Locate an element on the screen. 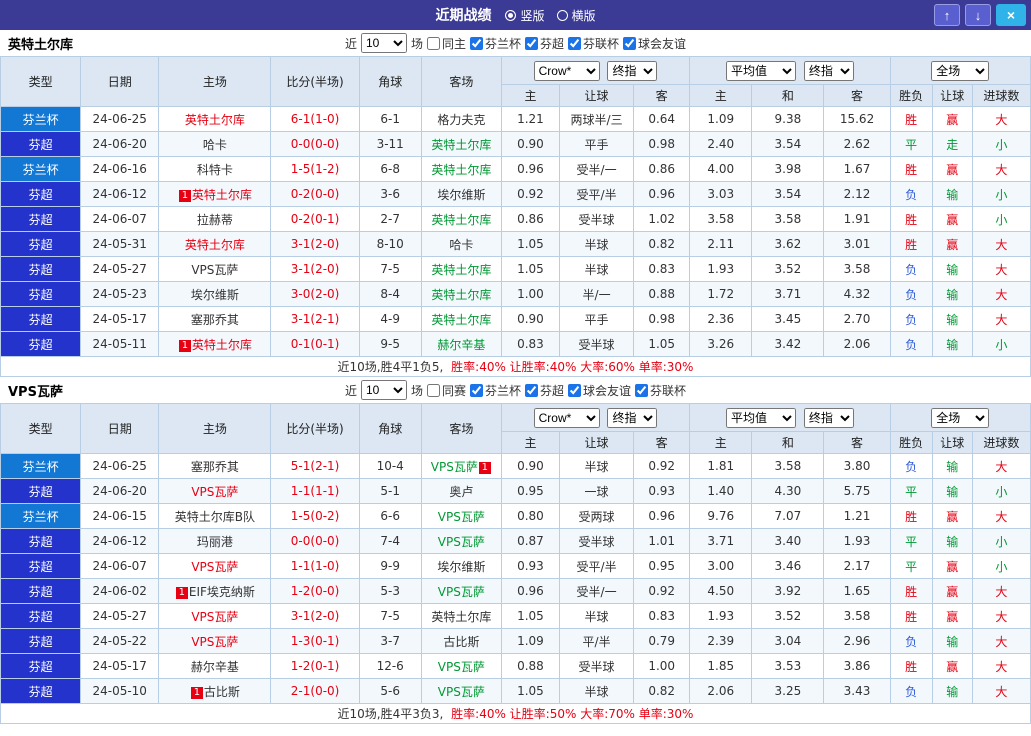 Image resolution: width=1031 pixels, height=736 pixels. team-name-link: 奥卢 is located at coordinates (461, 492).